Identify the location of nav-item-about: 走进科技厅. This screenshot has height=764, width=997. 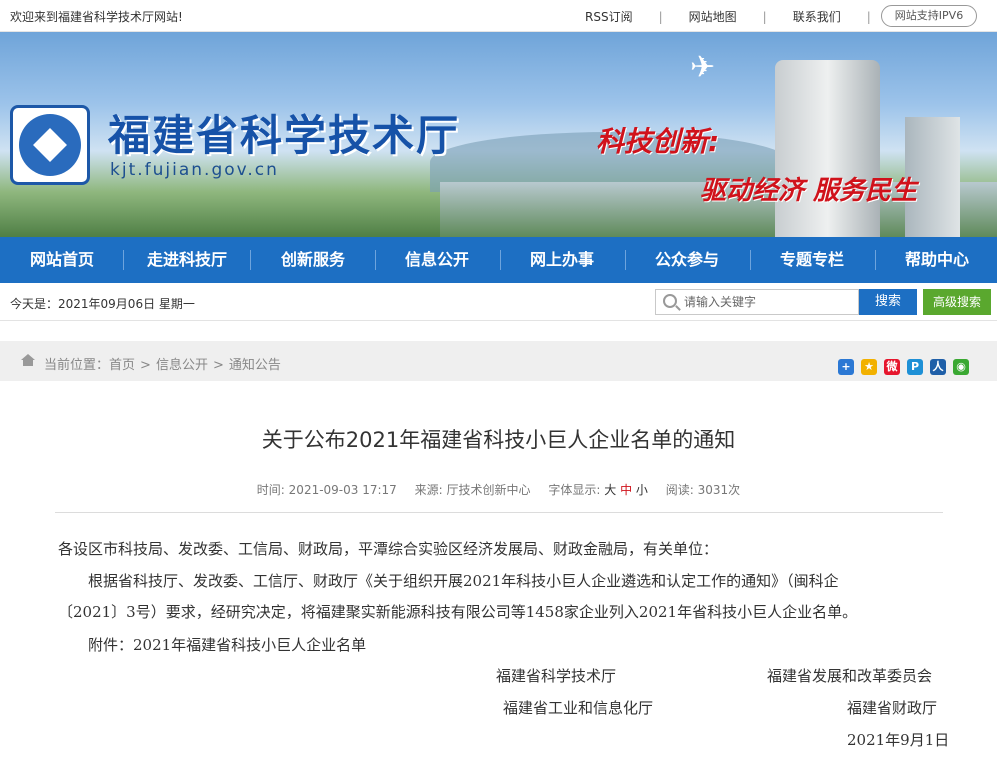
(187, 260).